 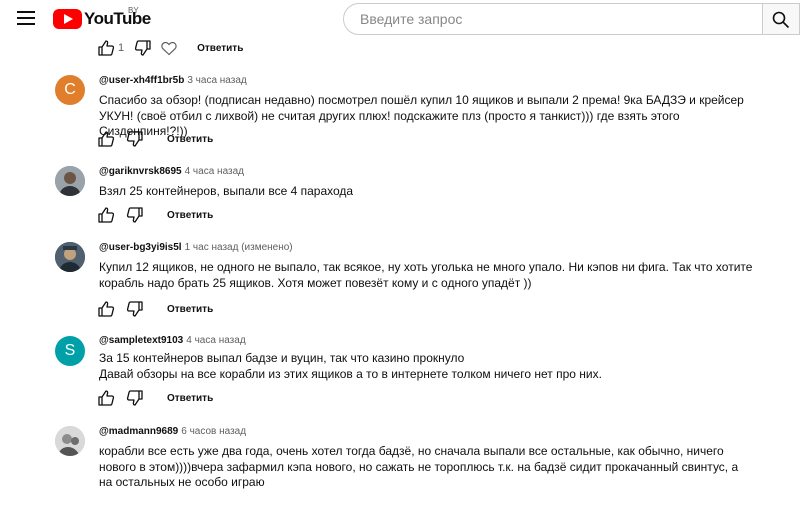 What do you see at coordinates (239, 247) in the screenshot?
I see `comment-time: 1 час назад (изменено)` at bounding box center [239, 247].